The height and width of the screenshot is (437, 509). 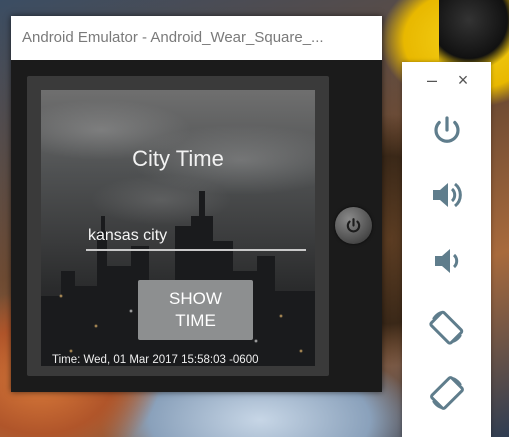 I want to click on power-button, so click(x=447, y=130).